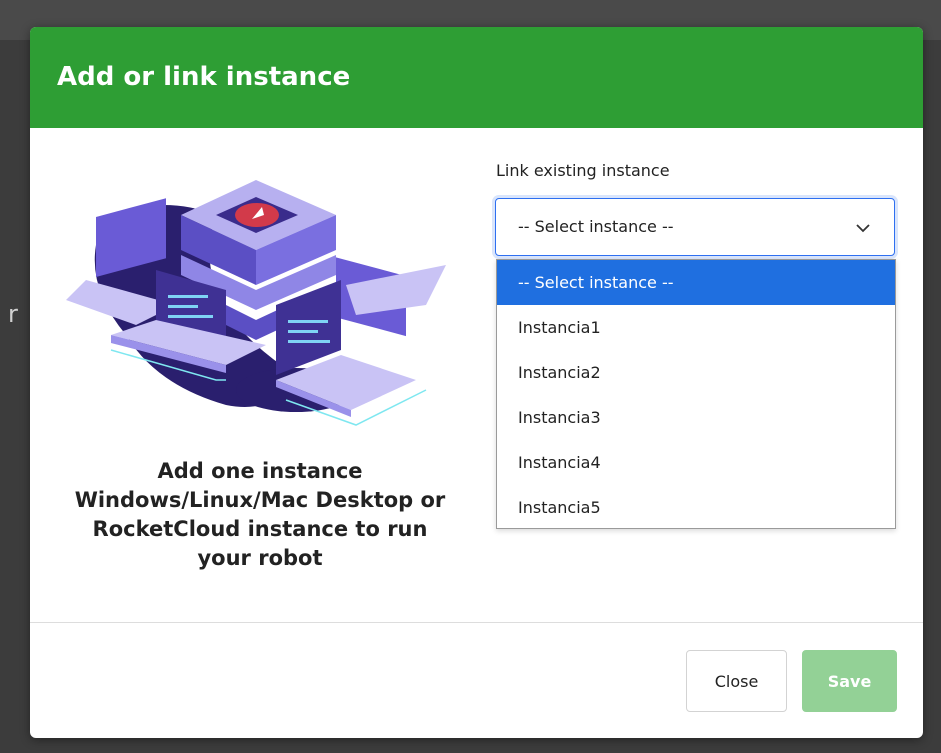 Image resolution: width=941 pixels, height=753 pixels. Describe the element at coordinates (204, 77) in the screenshot. I see `modal-title: Add or link instance` at that location.